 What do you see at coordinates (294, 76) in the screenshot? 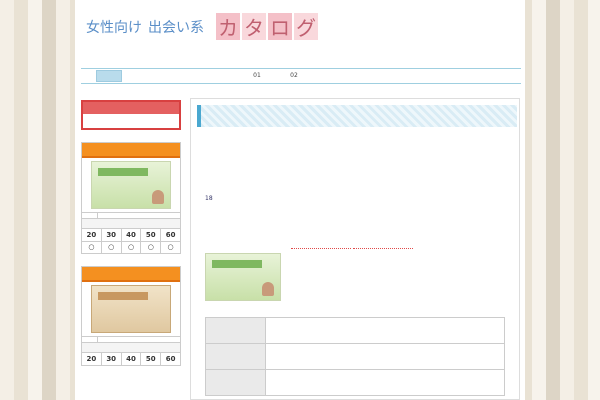
I see `nav-item-6: 02` at bounding box center [294, 76].